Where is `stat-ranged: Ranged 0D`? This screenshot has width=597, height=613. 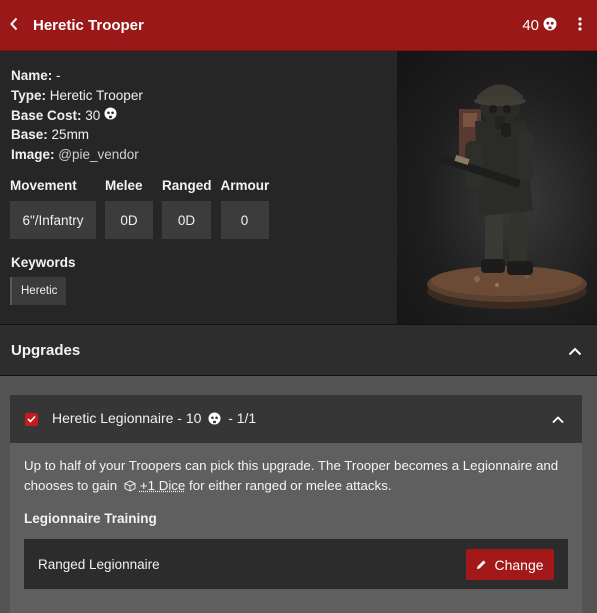 stat-ranged: Ranged 0D is located at coordinates (187, 209).